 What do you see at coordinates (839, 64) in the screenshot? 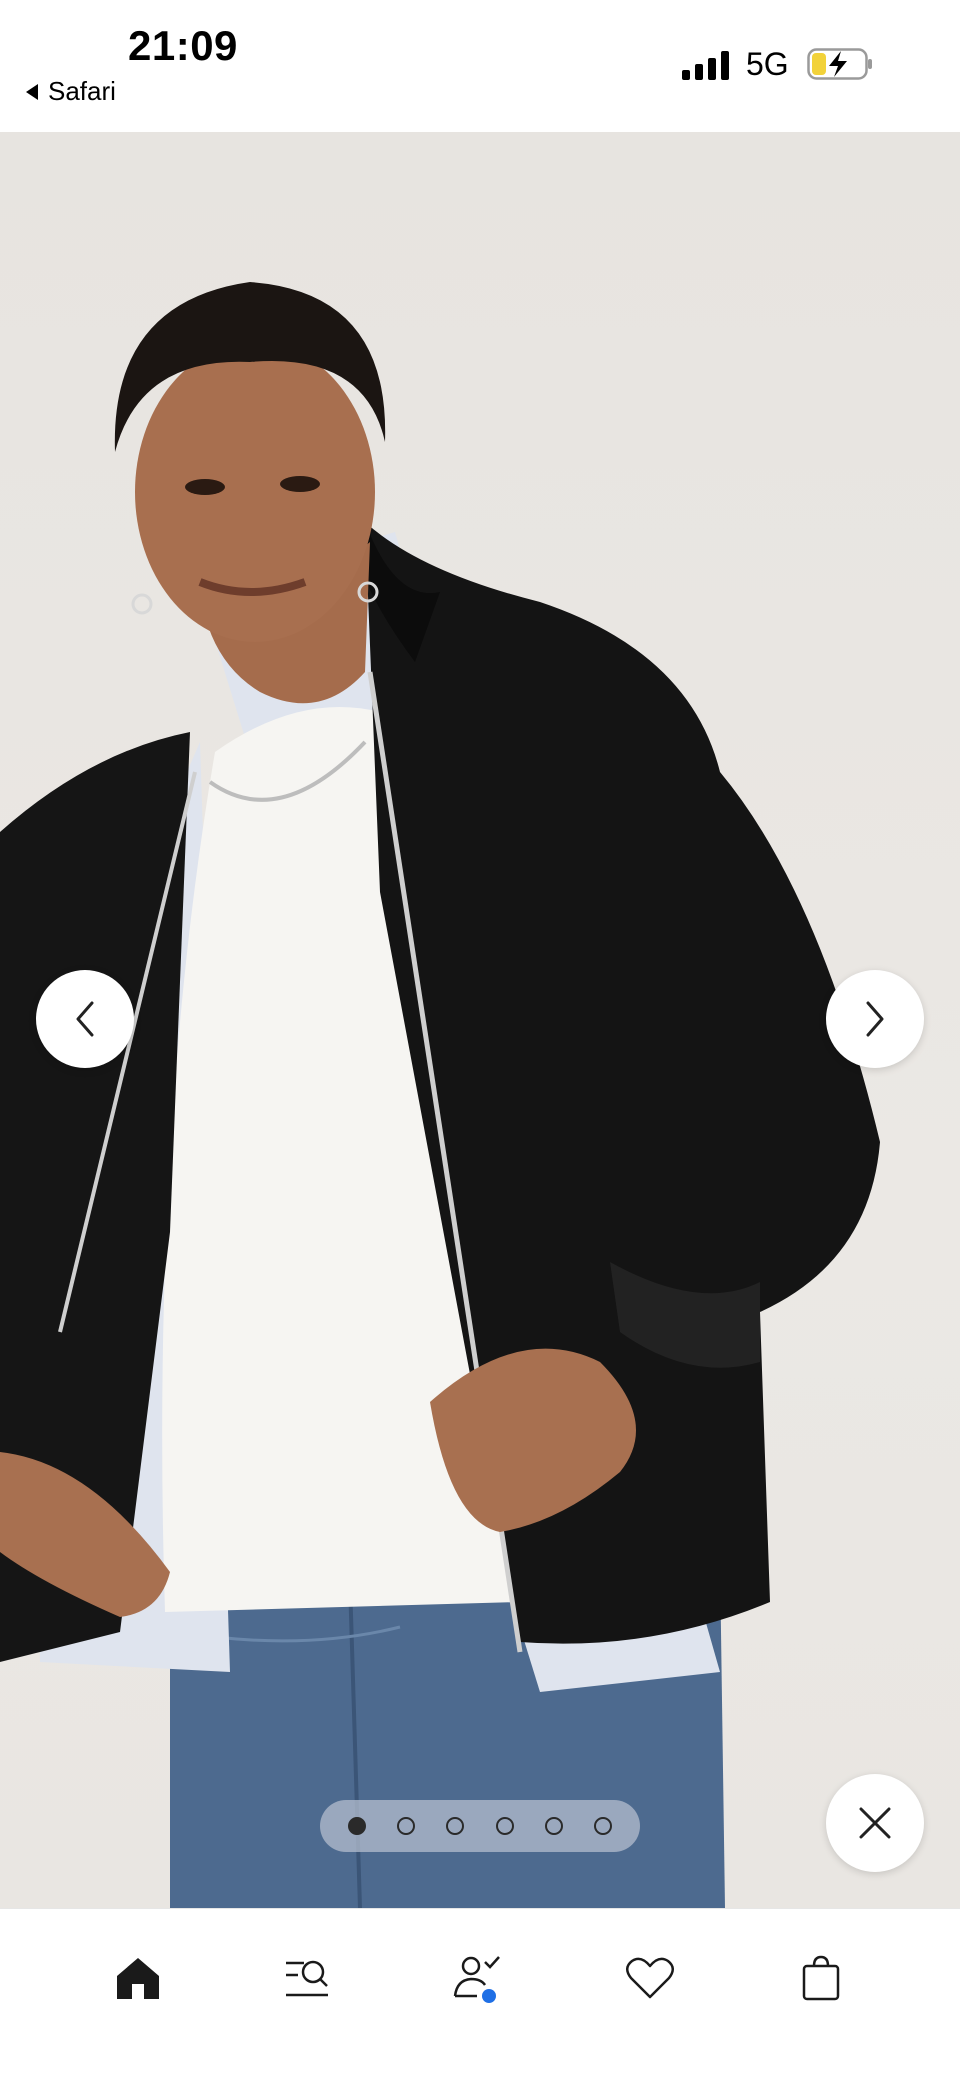
I see `battery-charging-icon` at bounding box center [839, 64].